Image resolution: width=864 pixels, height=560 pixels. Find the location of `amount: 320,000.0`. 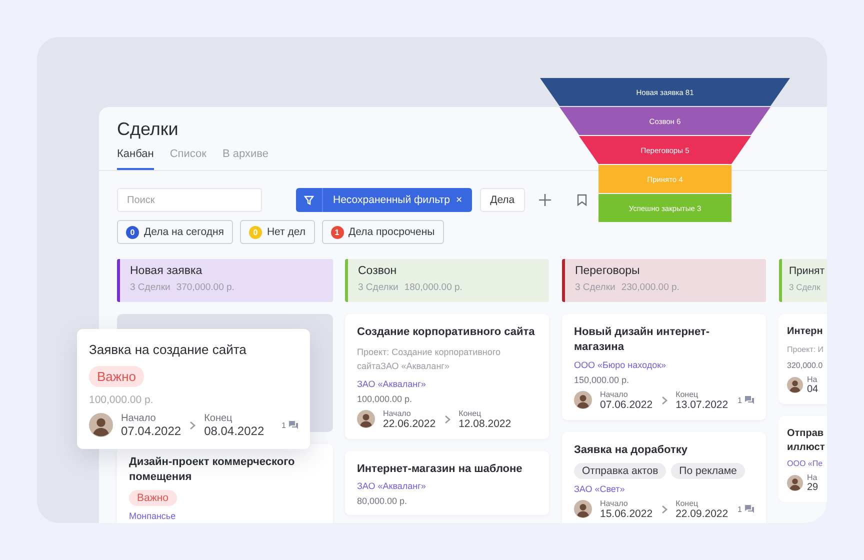

amount: 320,000.0 is located at coordinates (805, 365).